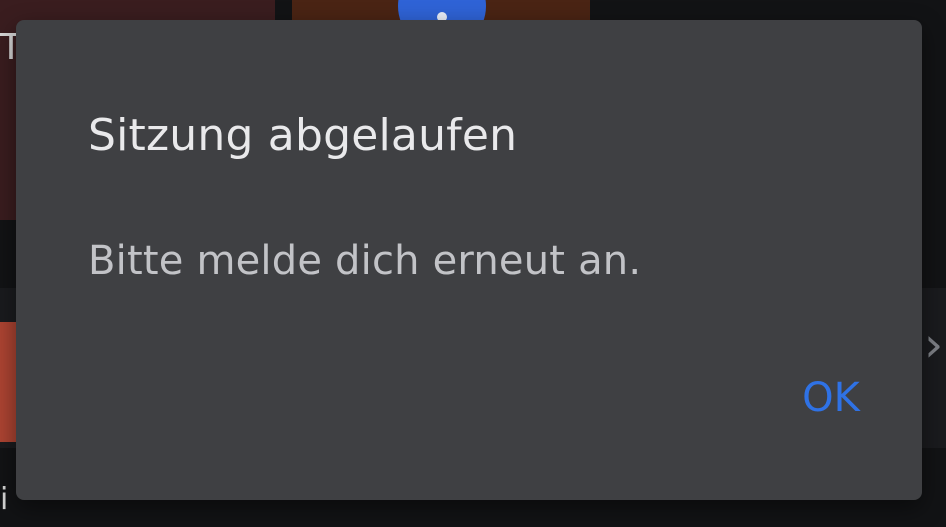 This screenshot has width=946, height=527. Describe the element at coordinates (4, 499) in the screenshot. I see `background-text-glyph: i` at that location.